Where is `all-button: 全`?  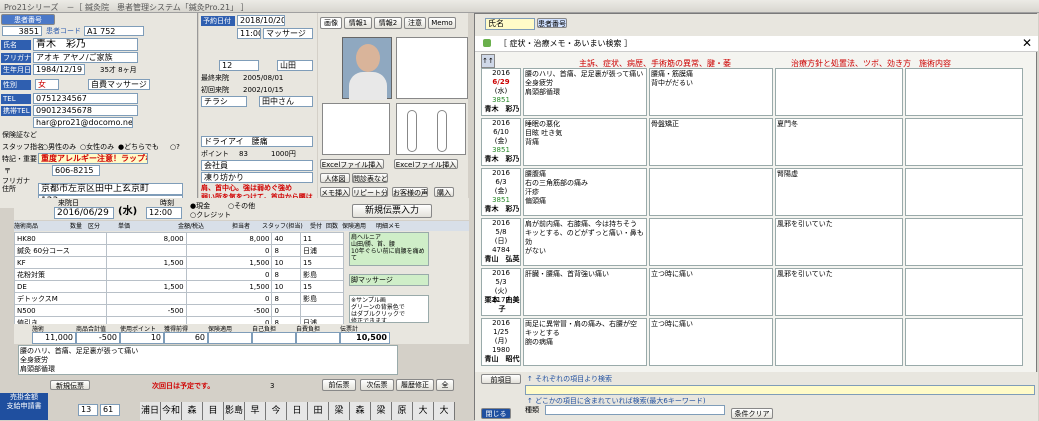 all-button: 全 is located at coordinates (445, 385).